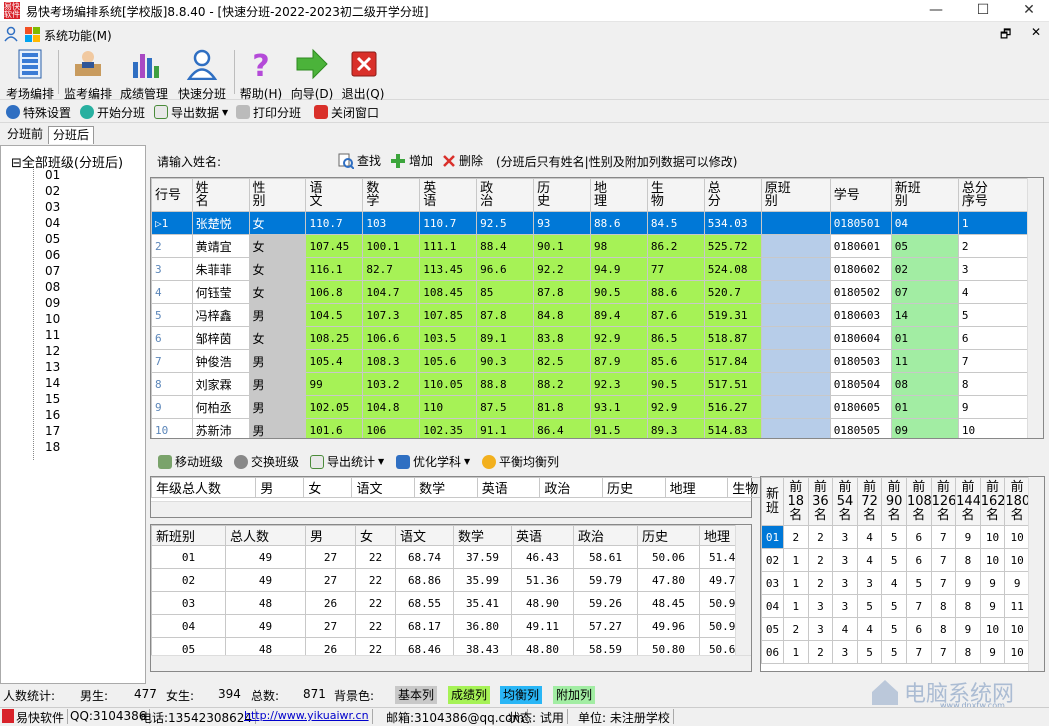 This screenshot has height=726, width=1049. What do you see at coordinates (448, 223) in the screenshot?
I see `table-cell: 110.7` at bounding box center [448, 223].